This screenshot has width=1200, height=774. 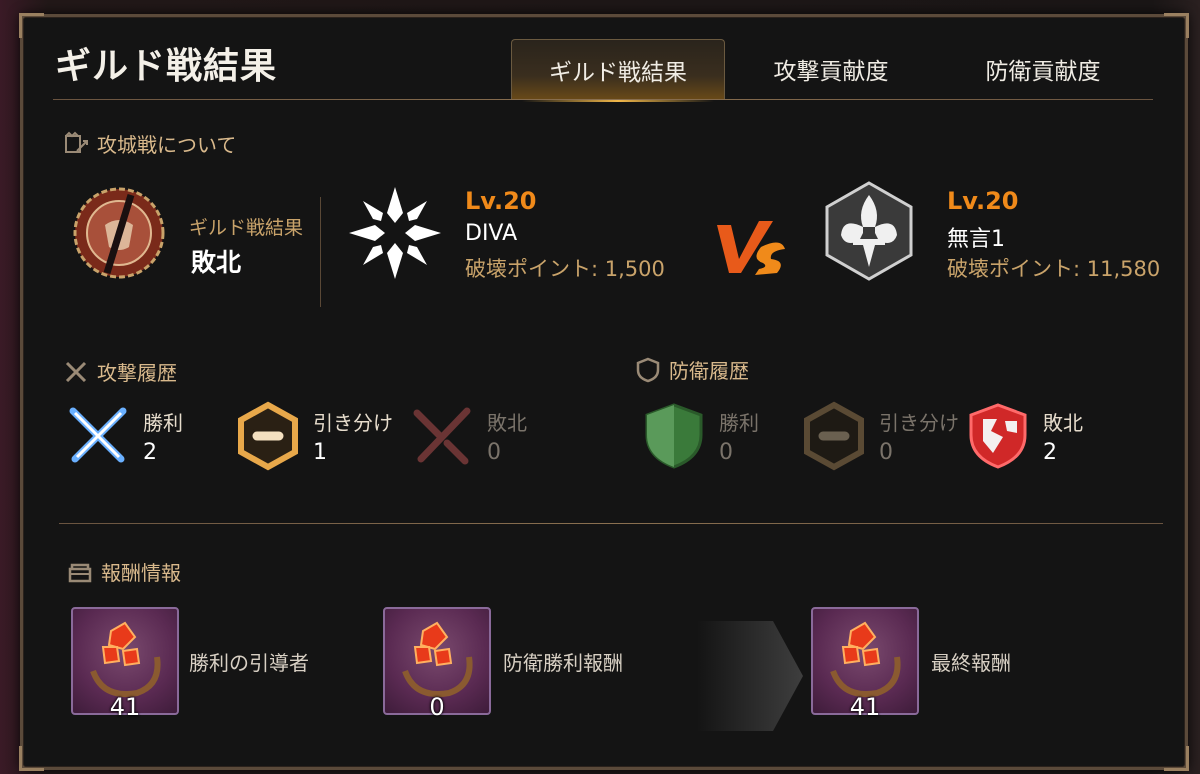 I want to click on siege-heading: 攻城戦について, so click(x=149, y=143).